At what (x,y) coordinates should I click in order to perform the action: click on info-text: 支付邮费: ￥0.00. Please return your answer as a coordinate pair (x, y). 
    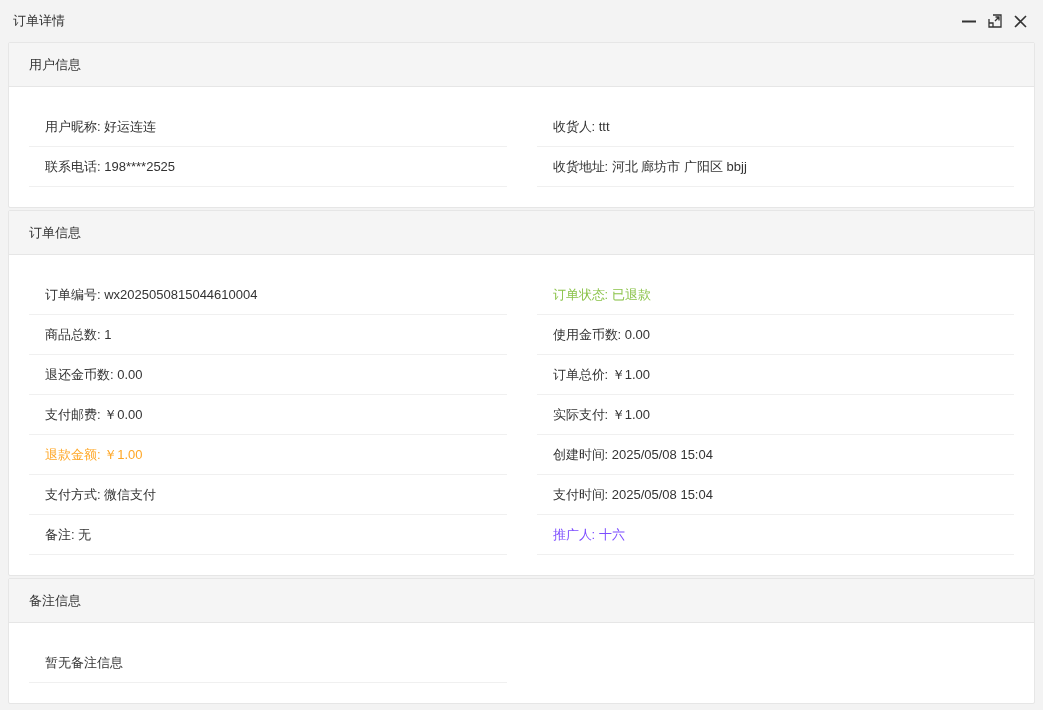
    Looking at the image, I should click on (94, 414).